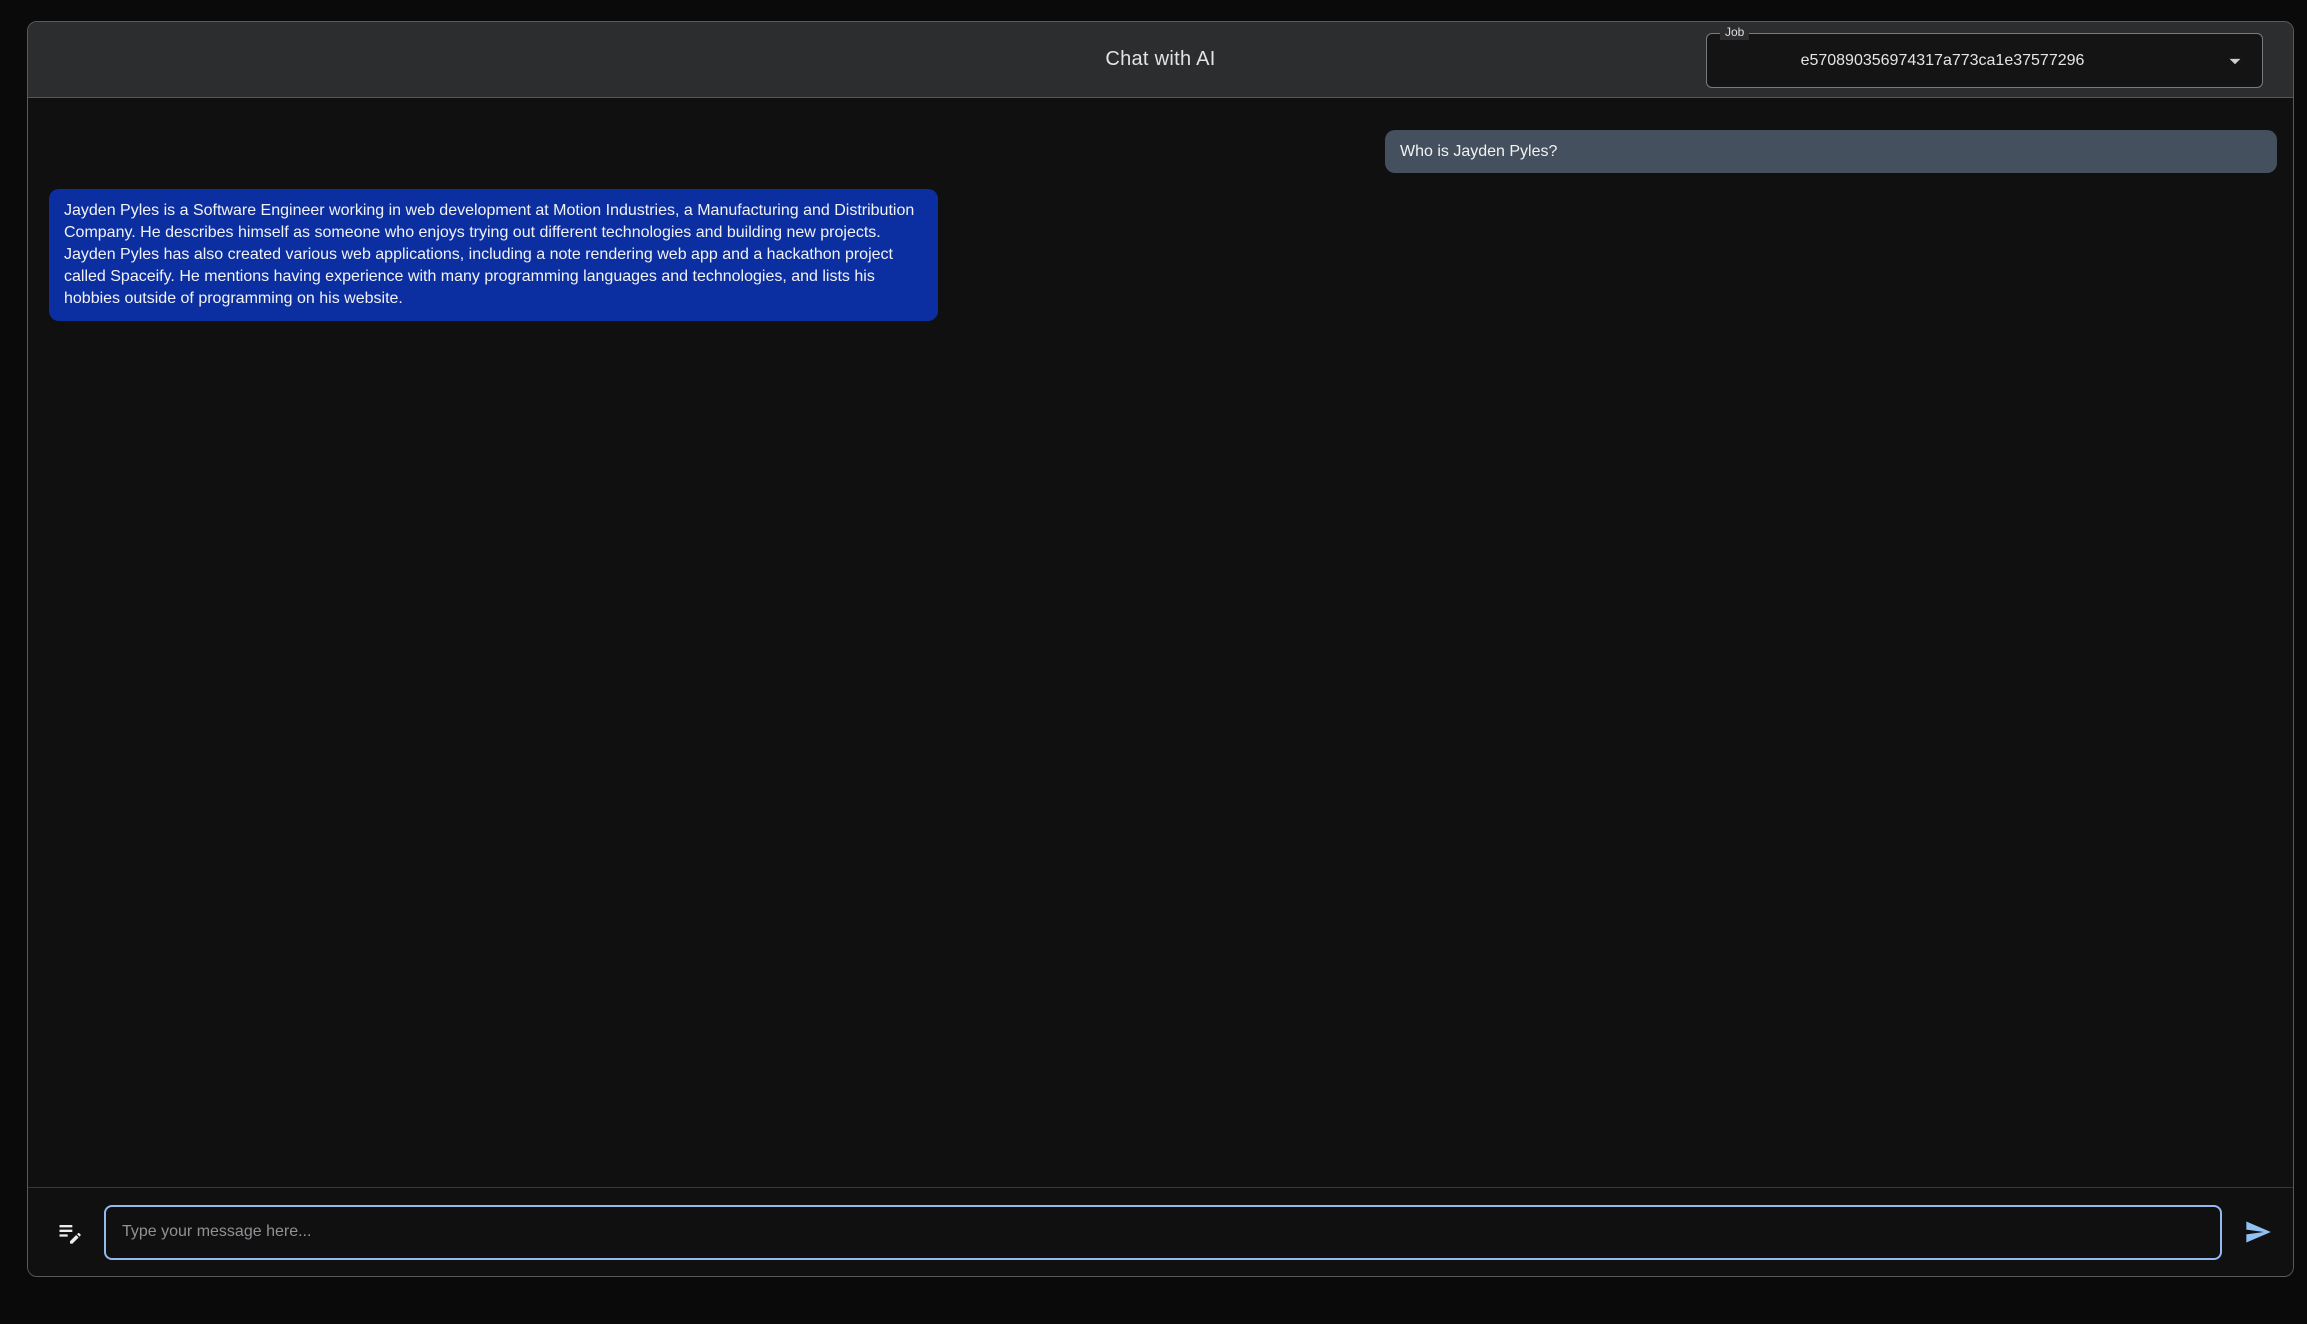 This screenshot has width=2307, height=1324. Describe the element at coordinates (1942, 60) in the screenshot. I see `job-select-value: e570890356974317a773ca1e37577296` at that location.